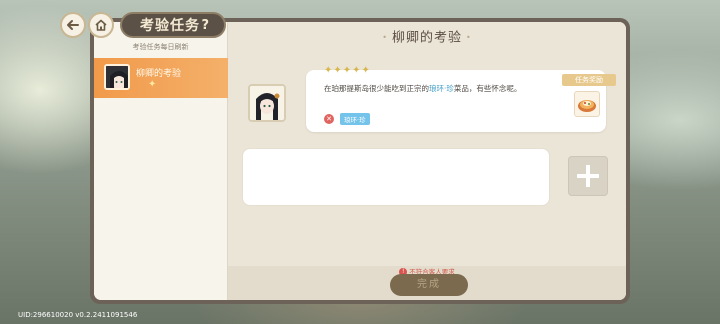 The image size is (720, 324). What do you see at coordinates (376, 88) in the screenshot?
I see `dialogue-text-before: 在珀那提斯岛很少能吃到正宗的` at bounding box center [376, 88].